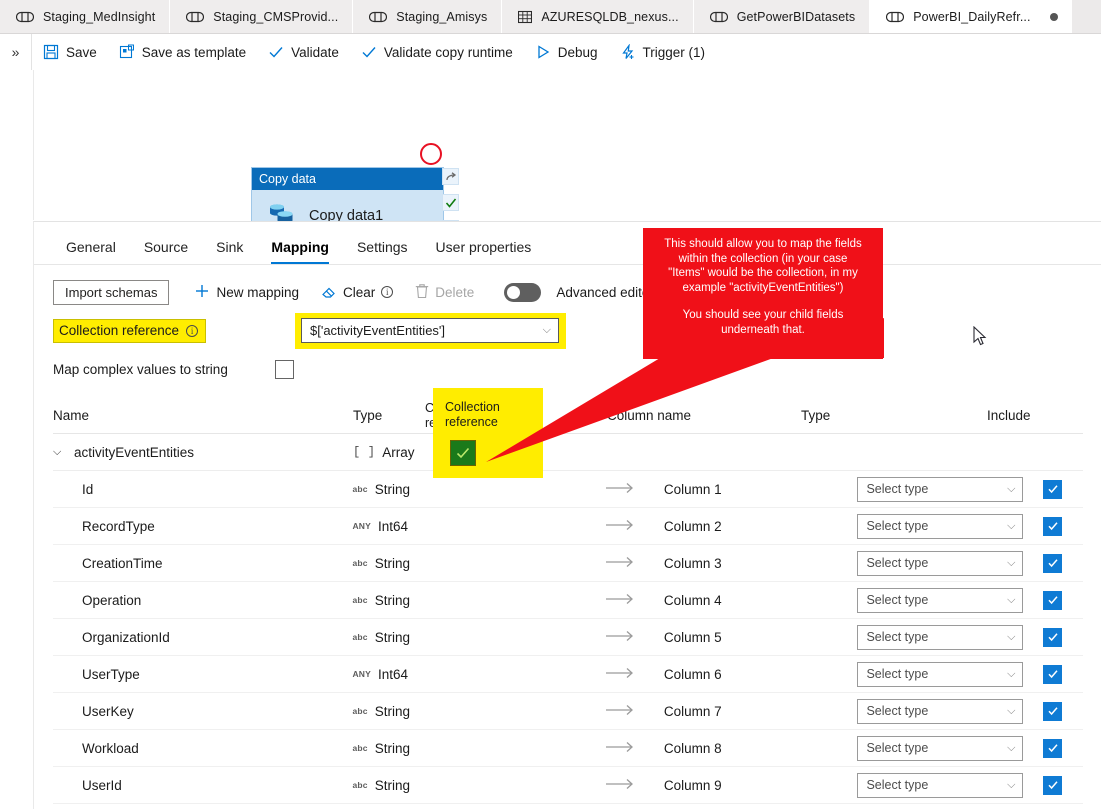  What do you see at coordinates (81, 52) in the screenshot?
I see `save-label: Save` at bounding box center [81, 52].